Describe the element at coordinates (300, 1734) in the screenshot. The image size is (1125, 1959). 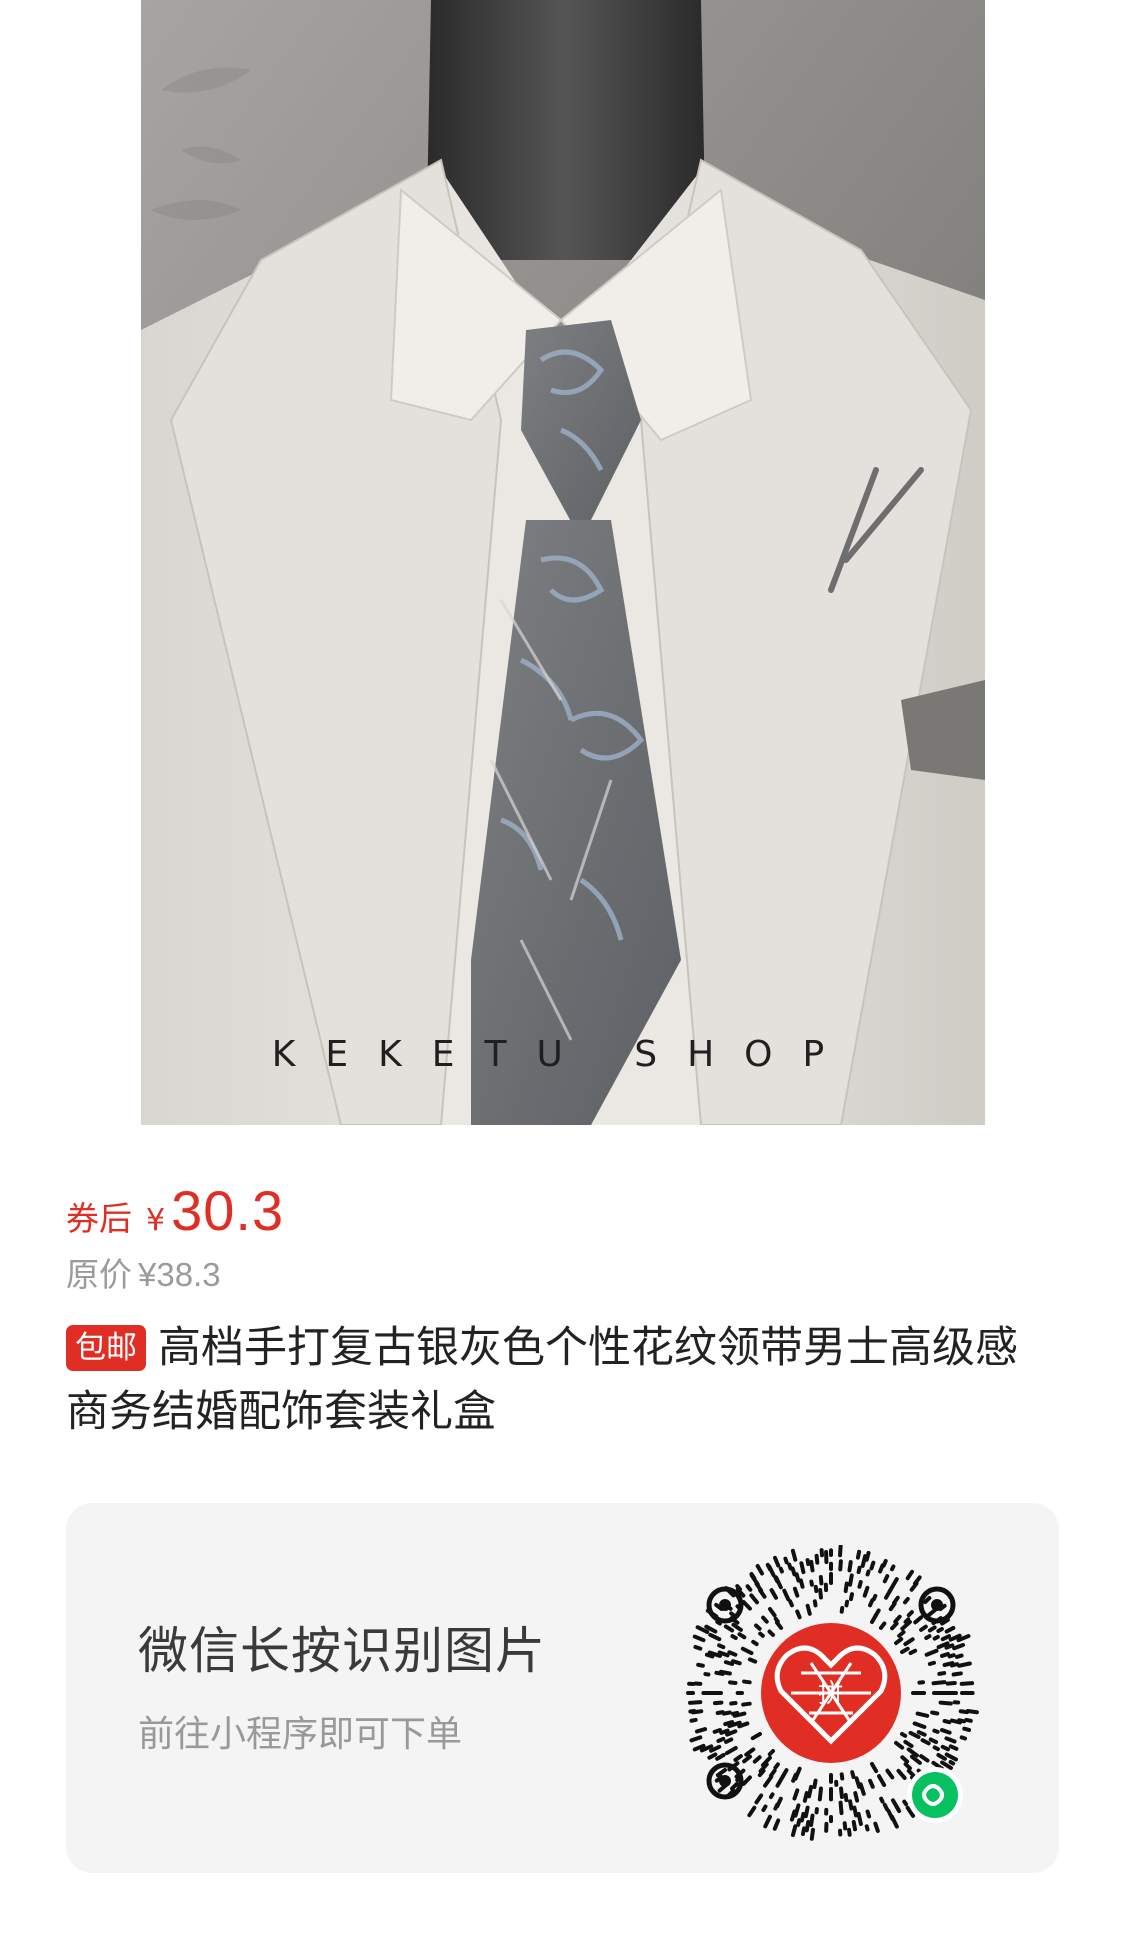
I see `card-subtitle: 前往小程序即可下单` at that location.